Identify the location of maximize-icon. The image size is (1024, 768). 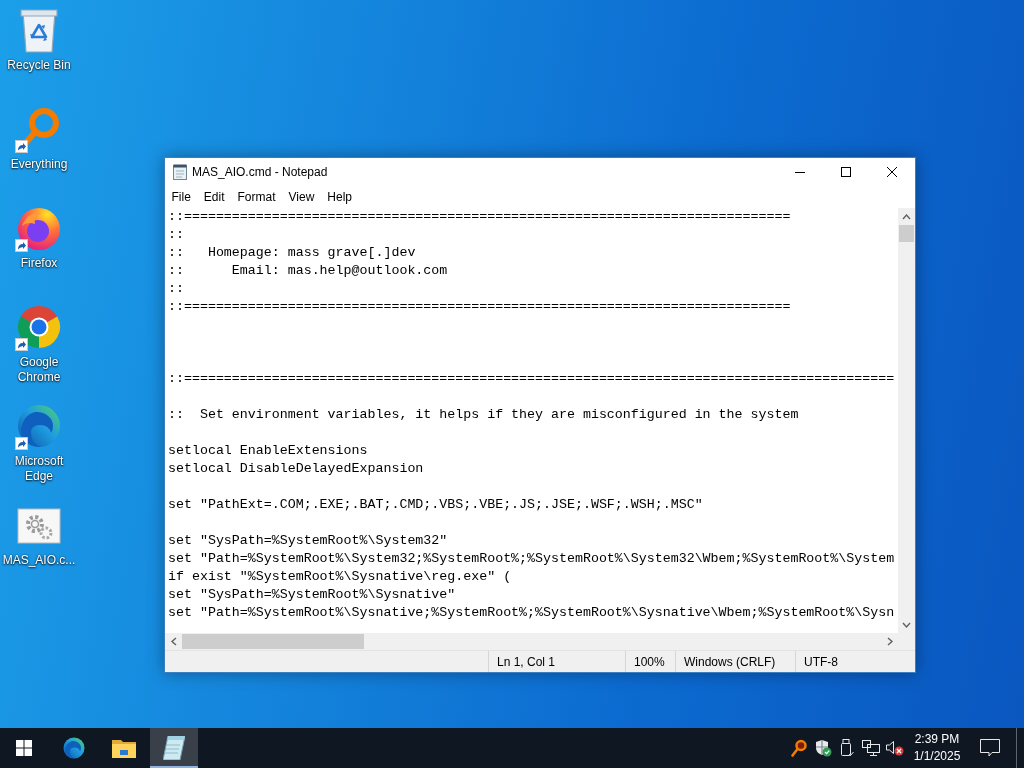
(846, 172).